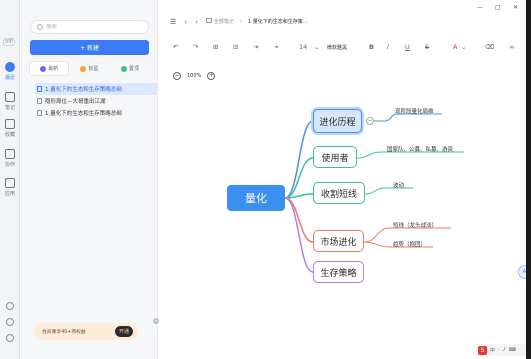 Image resolution: width=531 pixels, height=359 pixels. Describe the element at coordinates (10, 103) in the screenshot. I see `rail-item-notes: 笔记` at that location.